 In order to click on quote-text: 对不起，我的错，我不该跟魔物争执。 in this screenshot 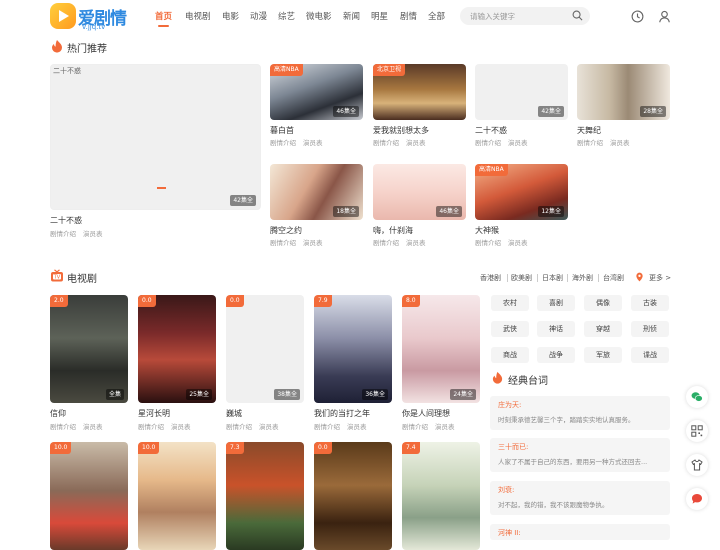, I will do `click(553, 505)`.